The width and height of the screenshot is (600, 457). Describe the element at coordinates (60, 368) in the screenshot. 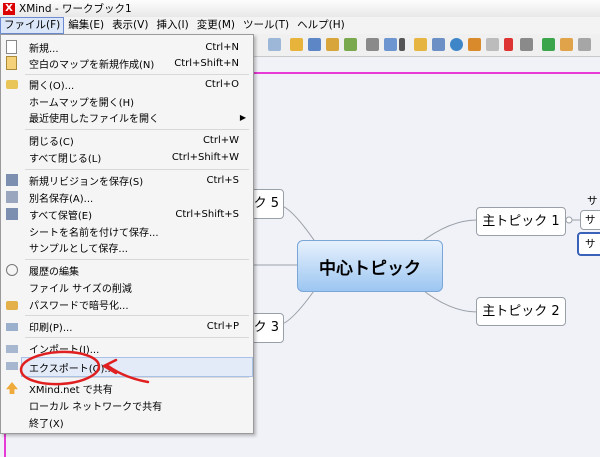

I see `annotation-ellipse` at that location.